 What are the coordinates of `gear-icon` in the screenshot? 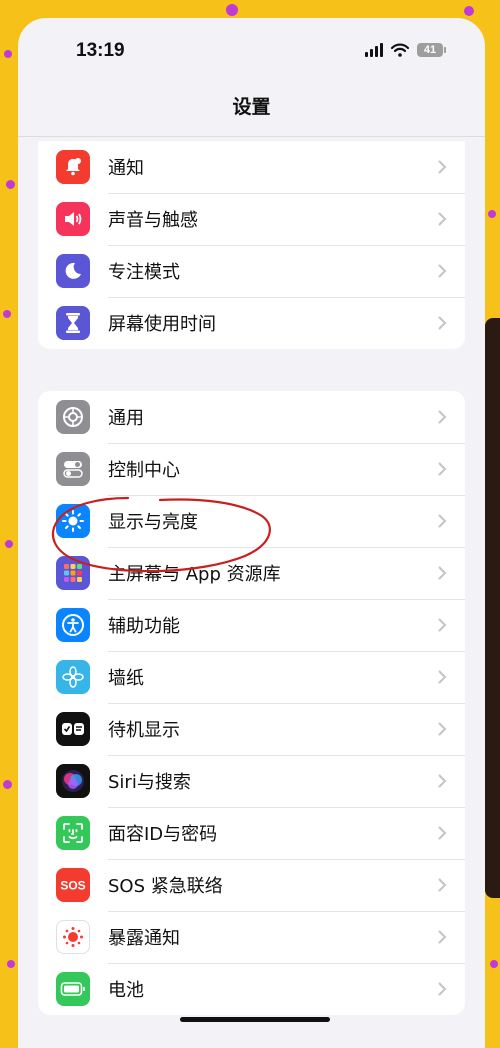 It's located at (73, 417).